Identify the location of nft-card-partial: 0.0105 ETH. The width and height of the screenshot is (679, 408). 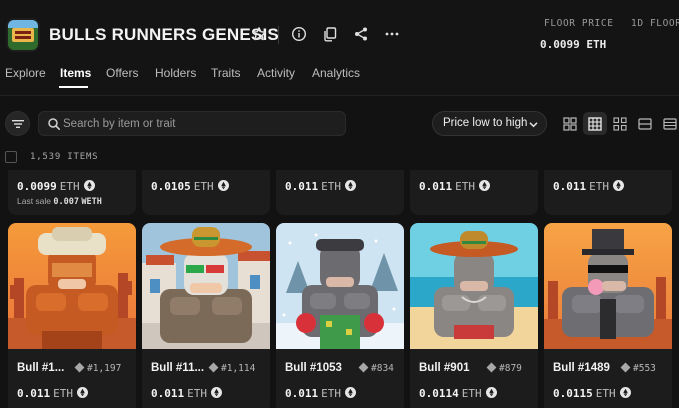
(206, 192).